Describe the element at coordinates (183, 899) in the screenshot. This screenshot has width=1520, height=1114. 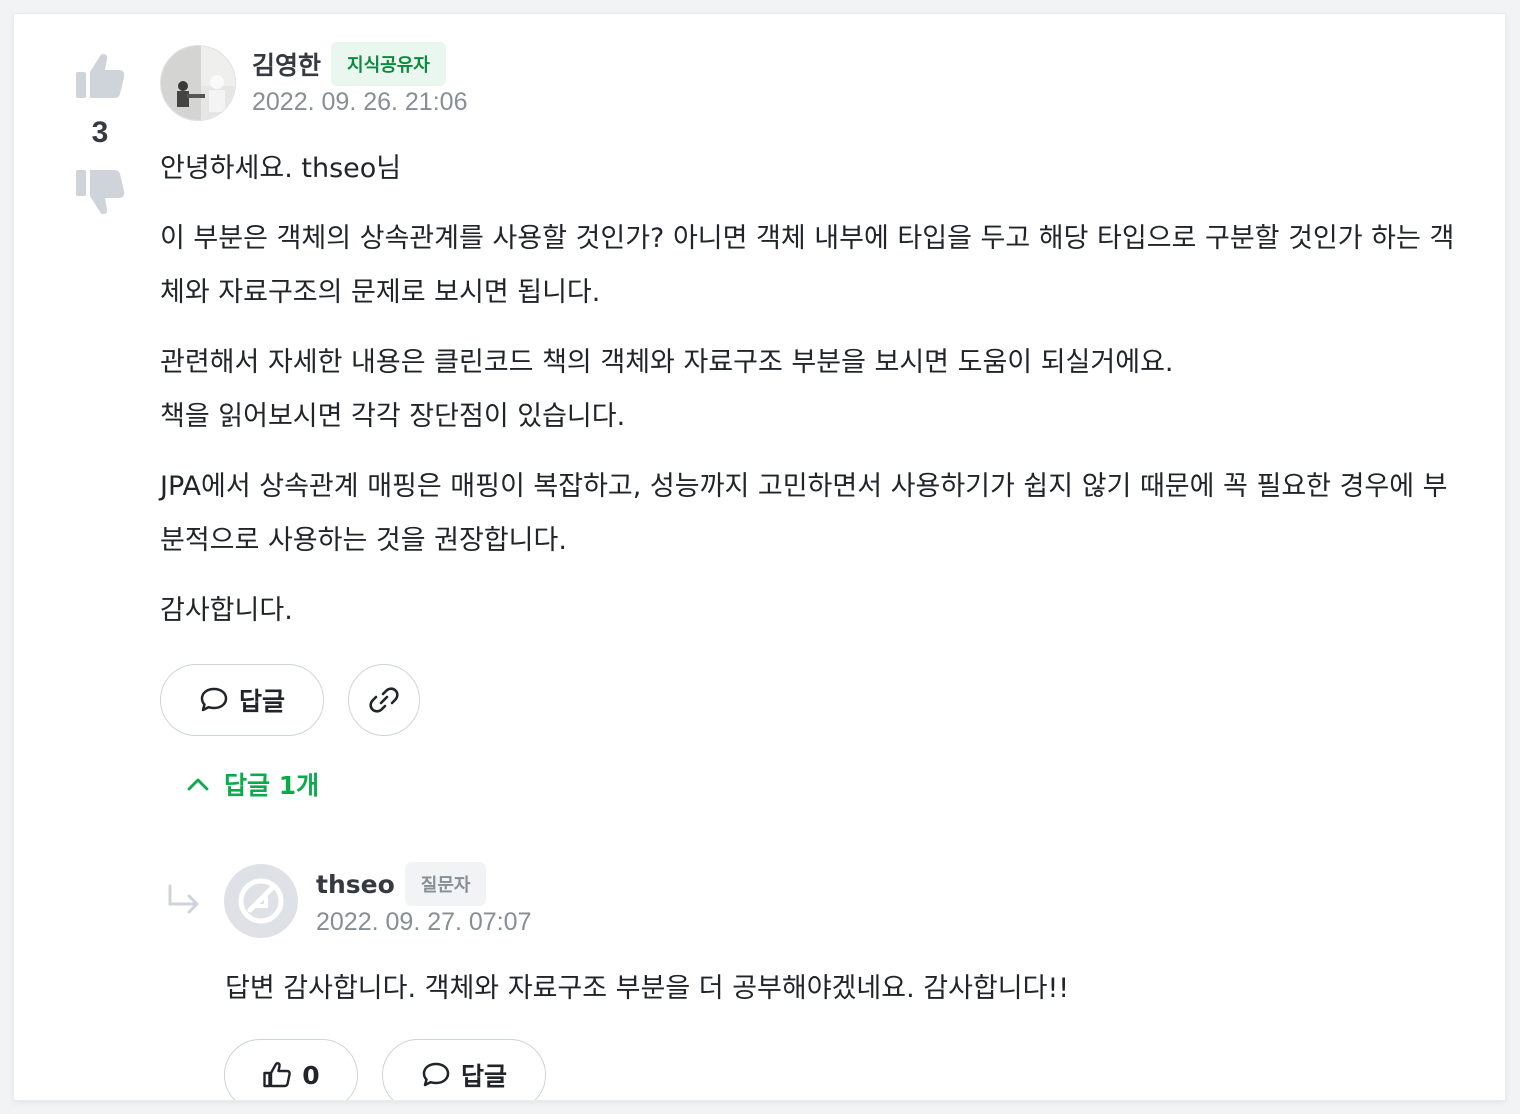
I see `reply-arrow-icon` at that location.